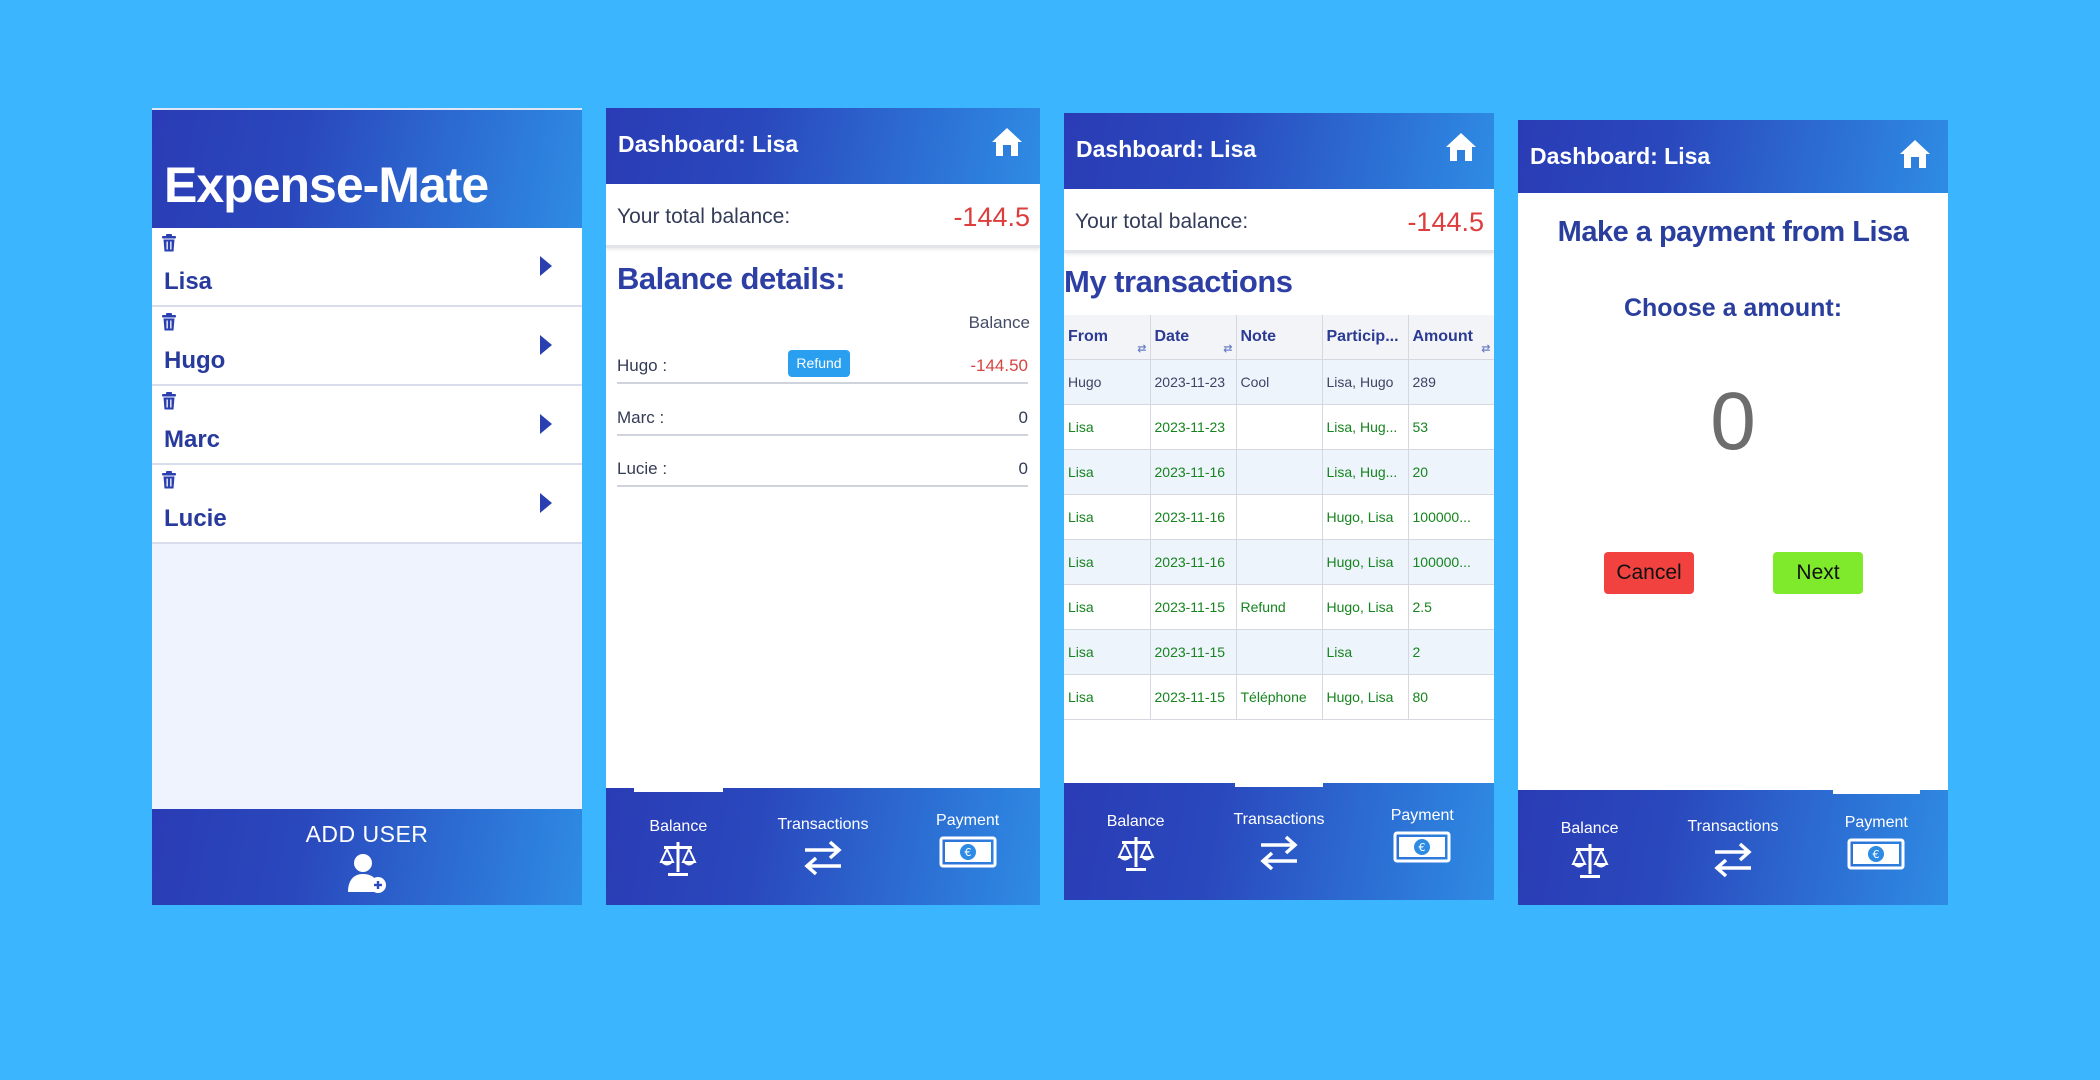  Describe the element at coordinates (1279, 382) in the screenshot. I see `table-row: Hugo 2023-11-23 Cool Lisa, Hugo 289` at that location.